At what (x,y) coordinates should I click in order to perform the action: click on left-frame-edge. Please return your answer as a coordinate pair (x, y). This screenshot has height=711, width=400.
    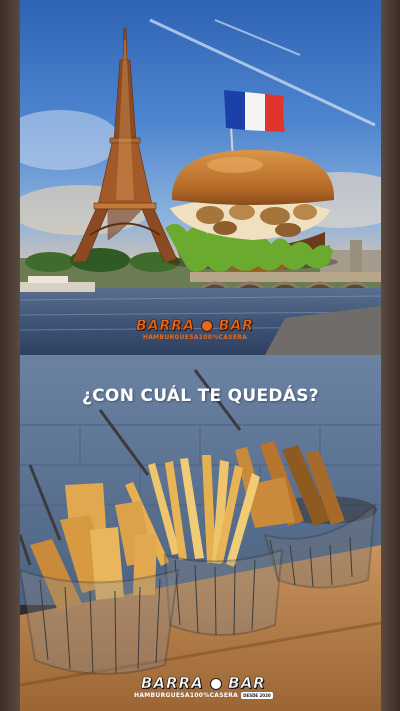
    Looking at the image, I should click on (10, 355).